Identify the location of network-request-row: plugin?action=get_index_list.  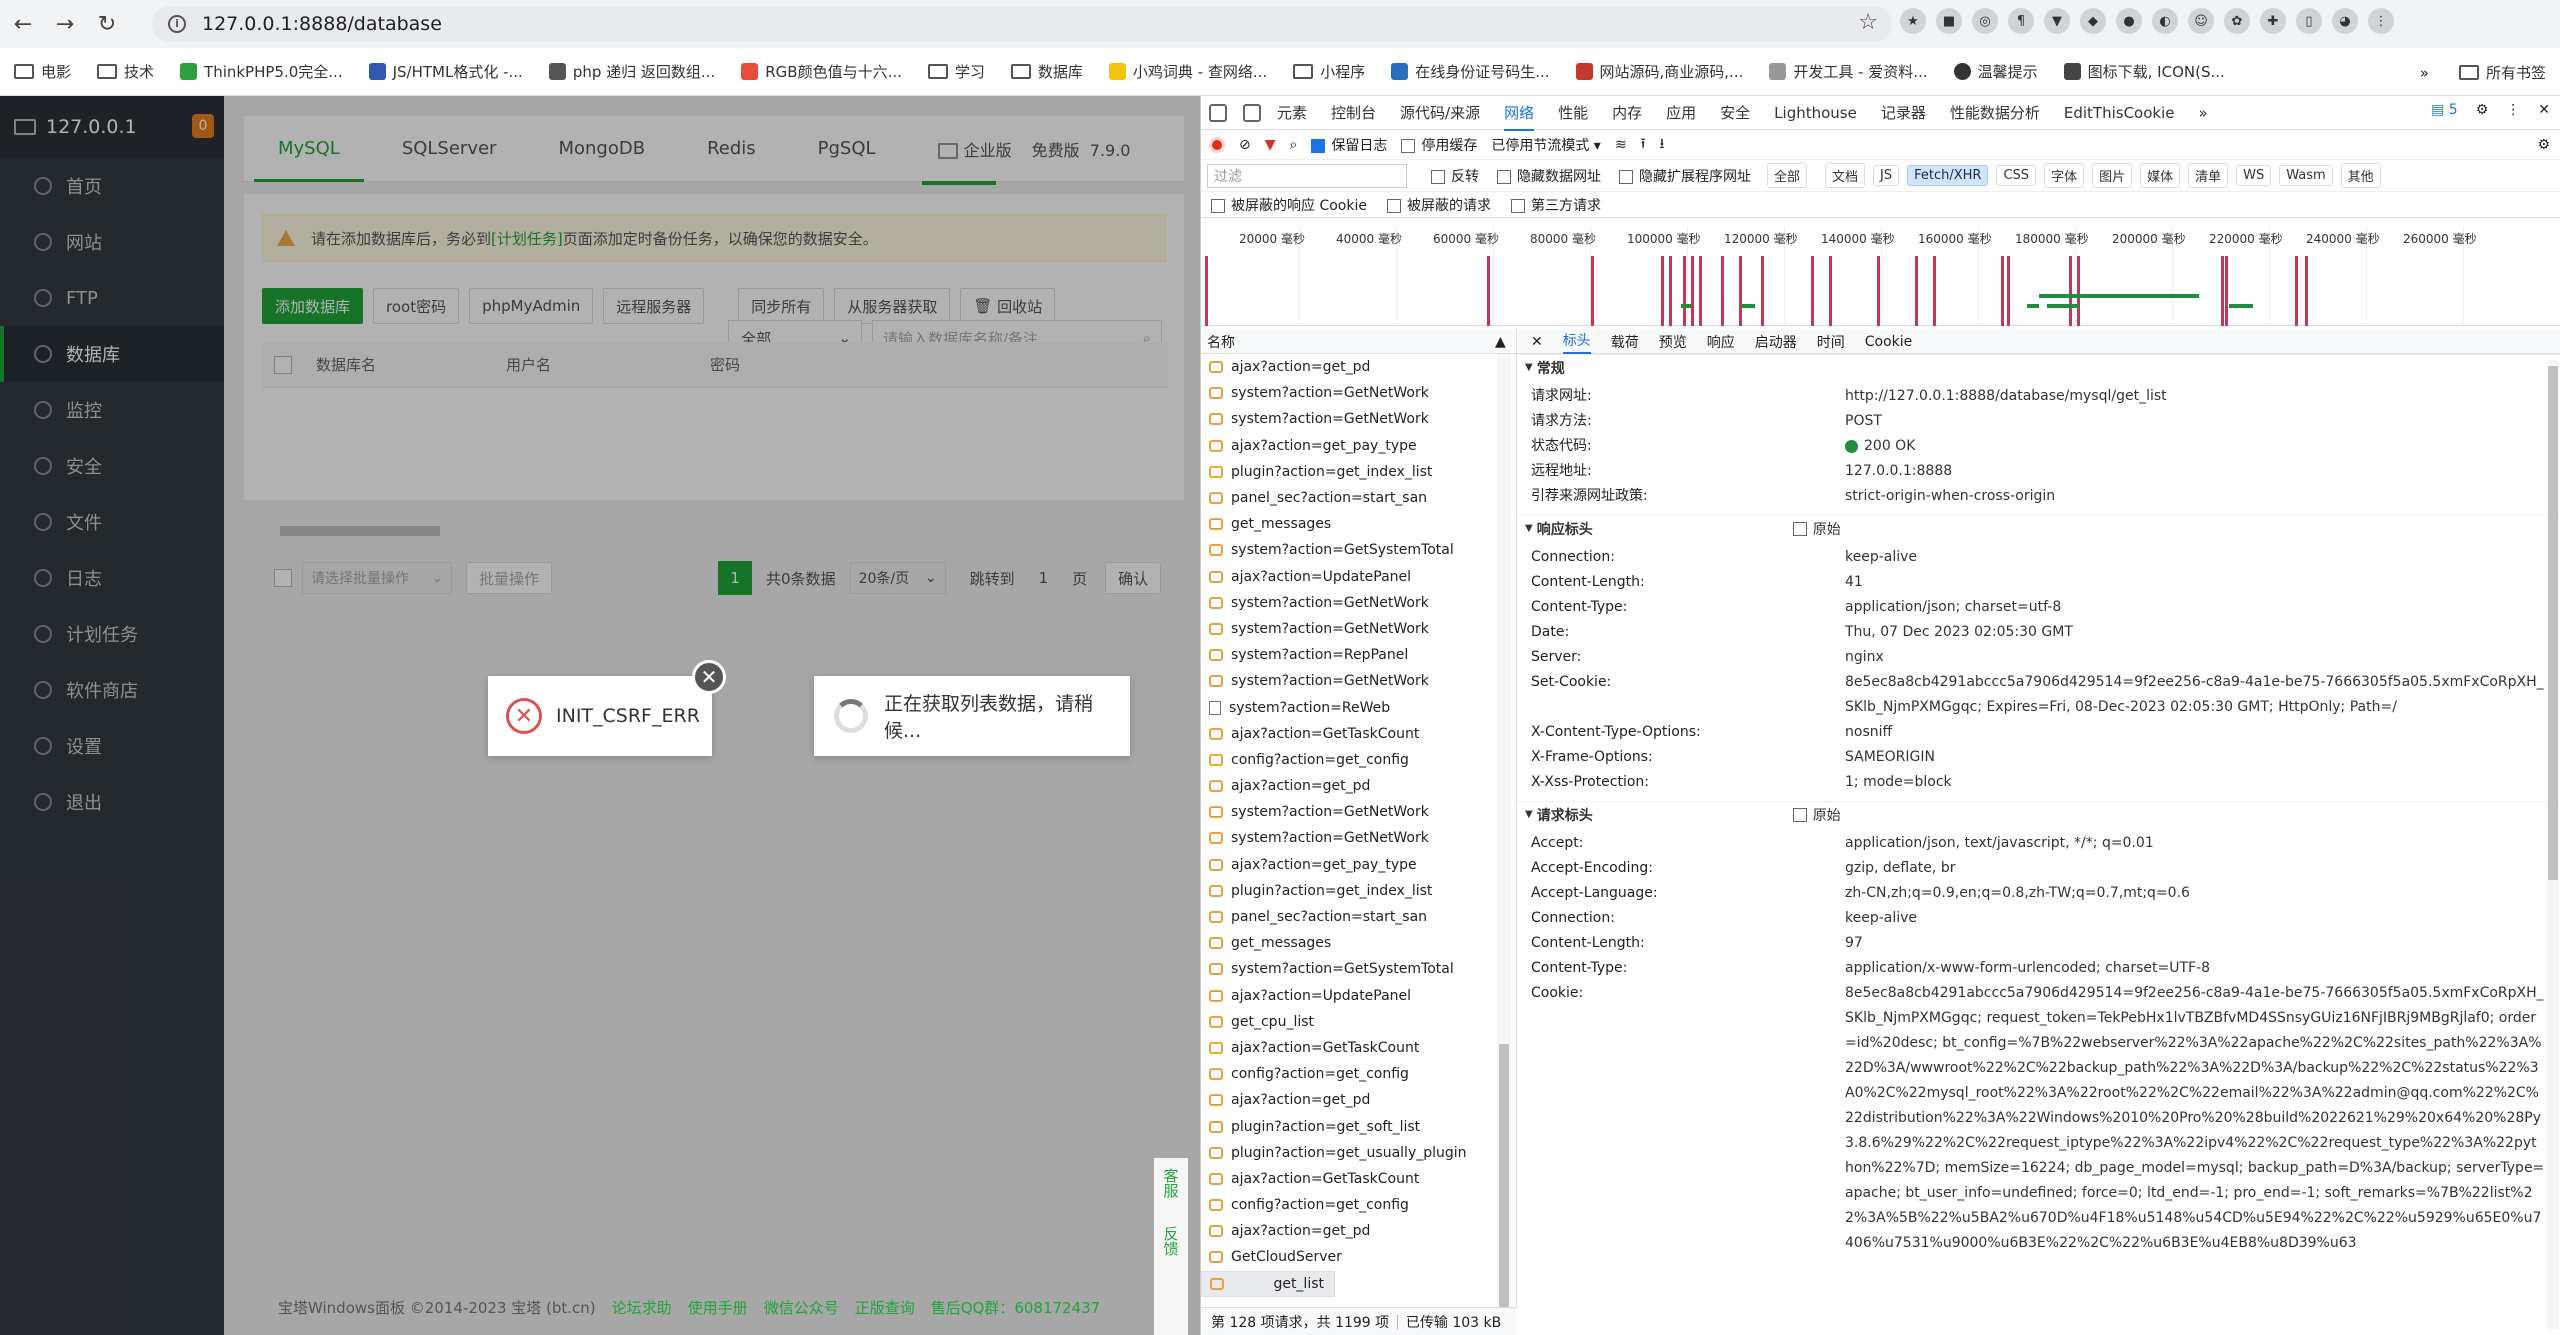
(1358, 891).